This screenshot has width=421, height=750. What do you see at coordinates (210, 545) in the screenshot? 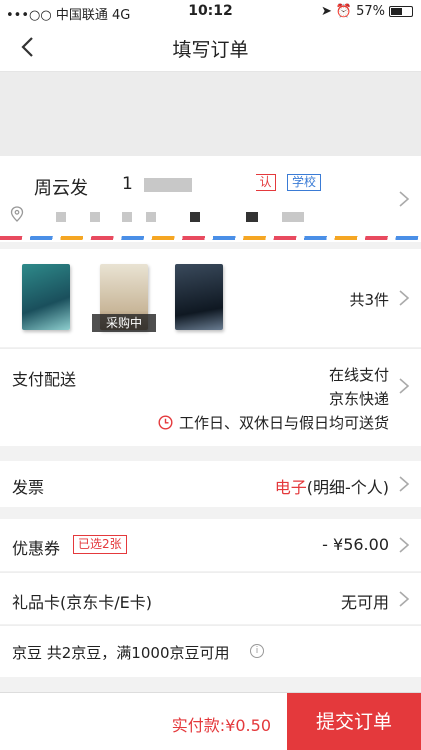
I see `coupon-row: 优惠券 已选2张 - ¥56.00` at bounding box center [210, 545].